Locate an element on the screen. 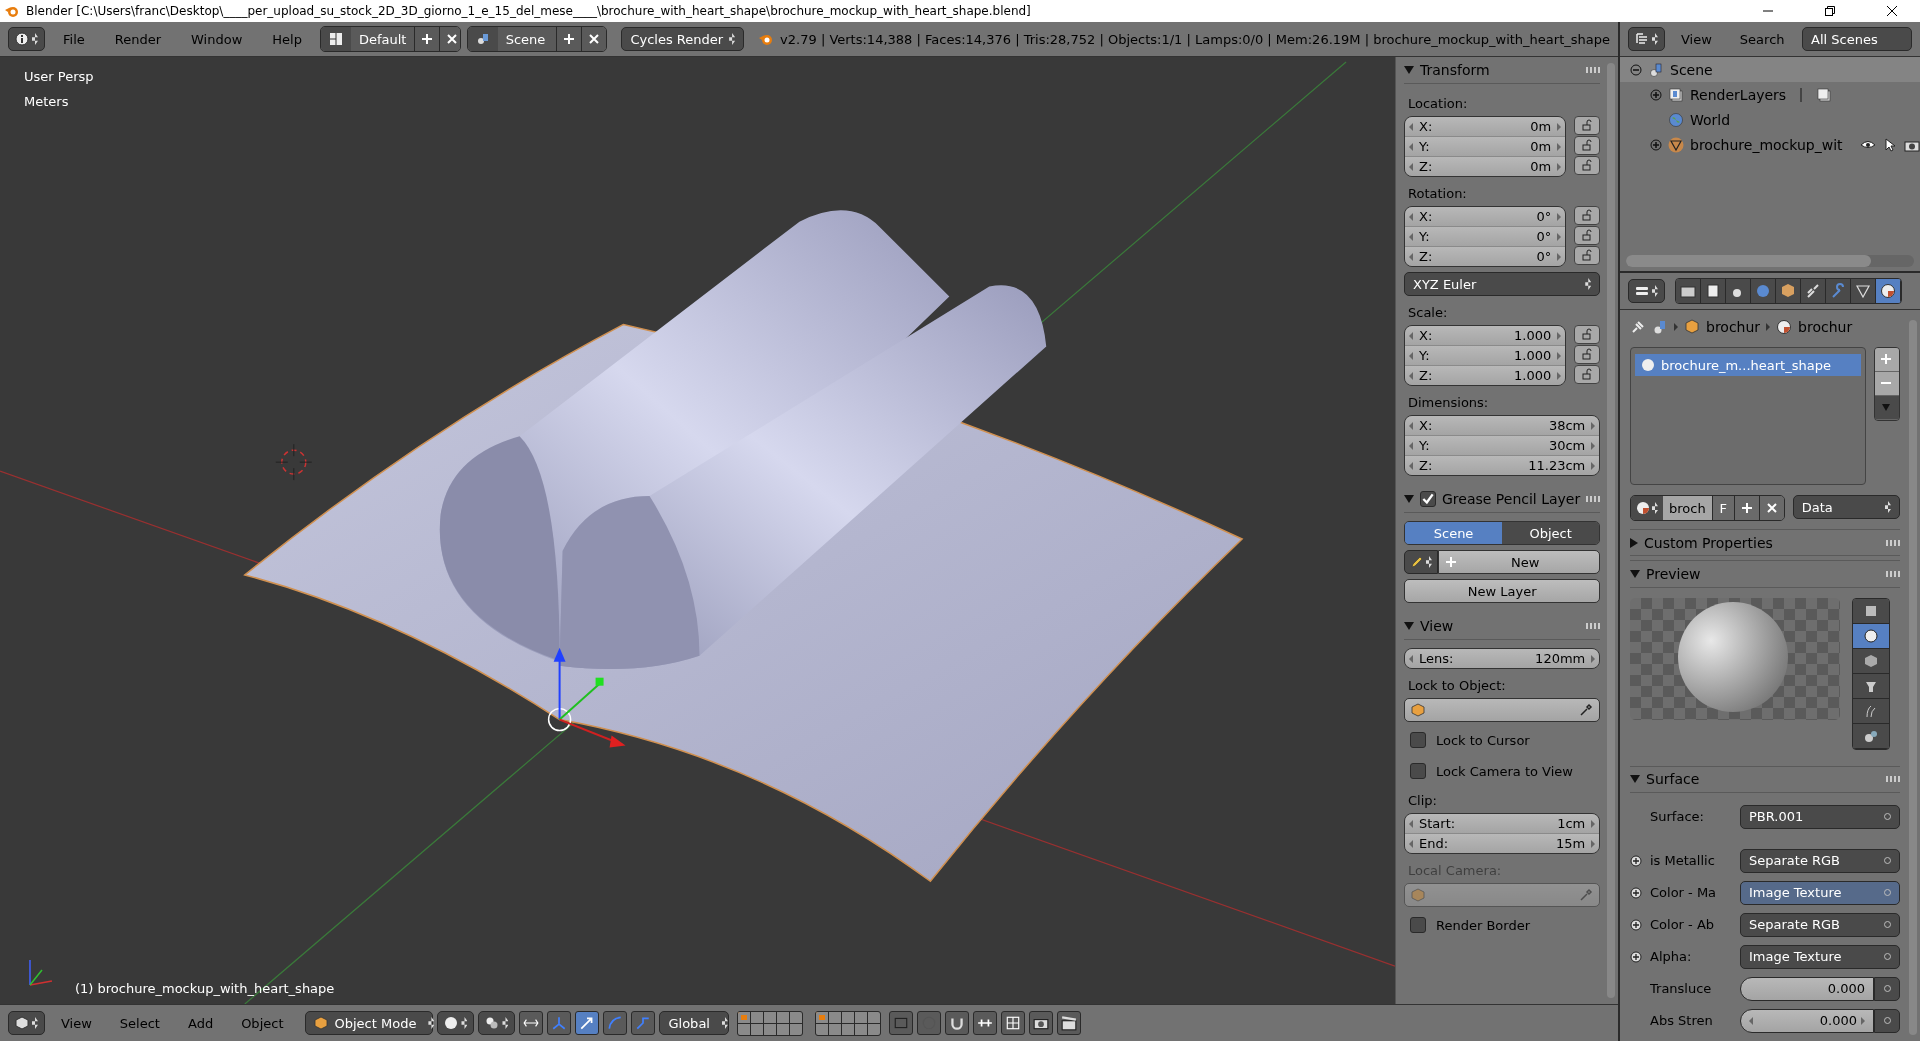  number-field: Y: 30cm is located at coordinates (1502, 446).